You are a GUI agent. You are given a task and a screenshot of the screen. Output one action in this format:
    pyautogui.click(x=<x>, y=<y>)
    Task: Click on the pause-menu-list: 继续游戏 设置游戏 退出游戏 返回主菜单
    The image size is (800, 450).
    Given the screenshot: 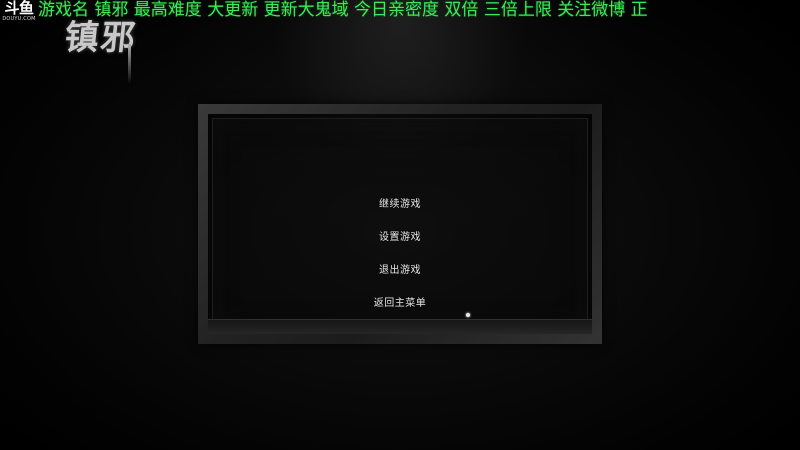 What is the action you would take?
    pyautogui.click(x=400, y=254)
    